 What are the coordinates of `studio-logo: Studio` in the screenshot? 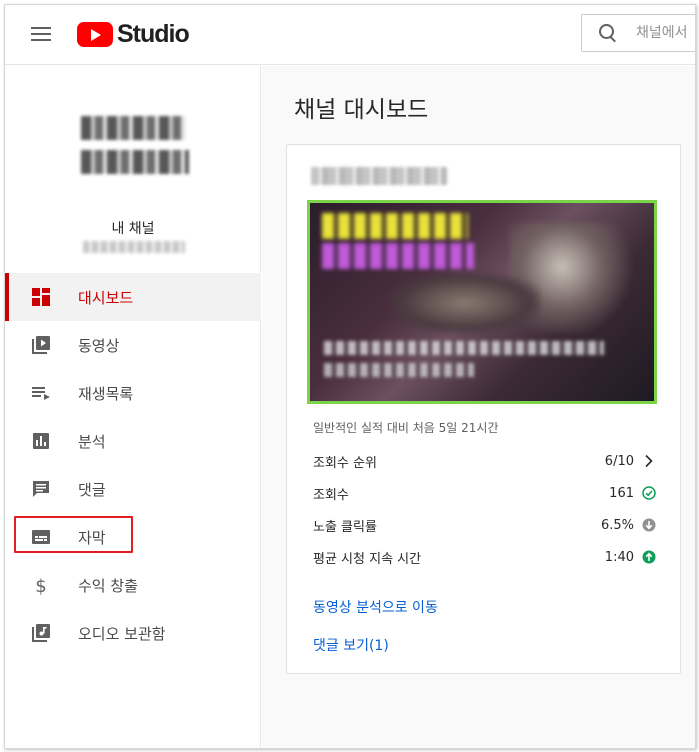 It's located at (133, 33).